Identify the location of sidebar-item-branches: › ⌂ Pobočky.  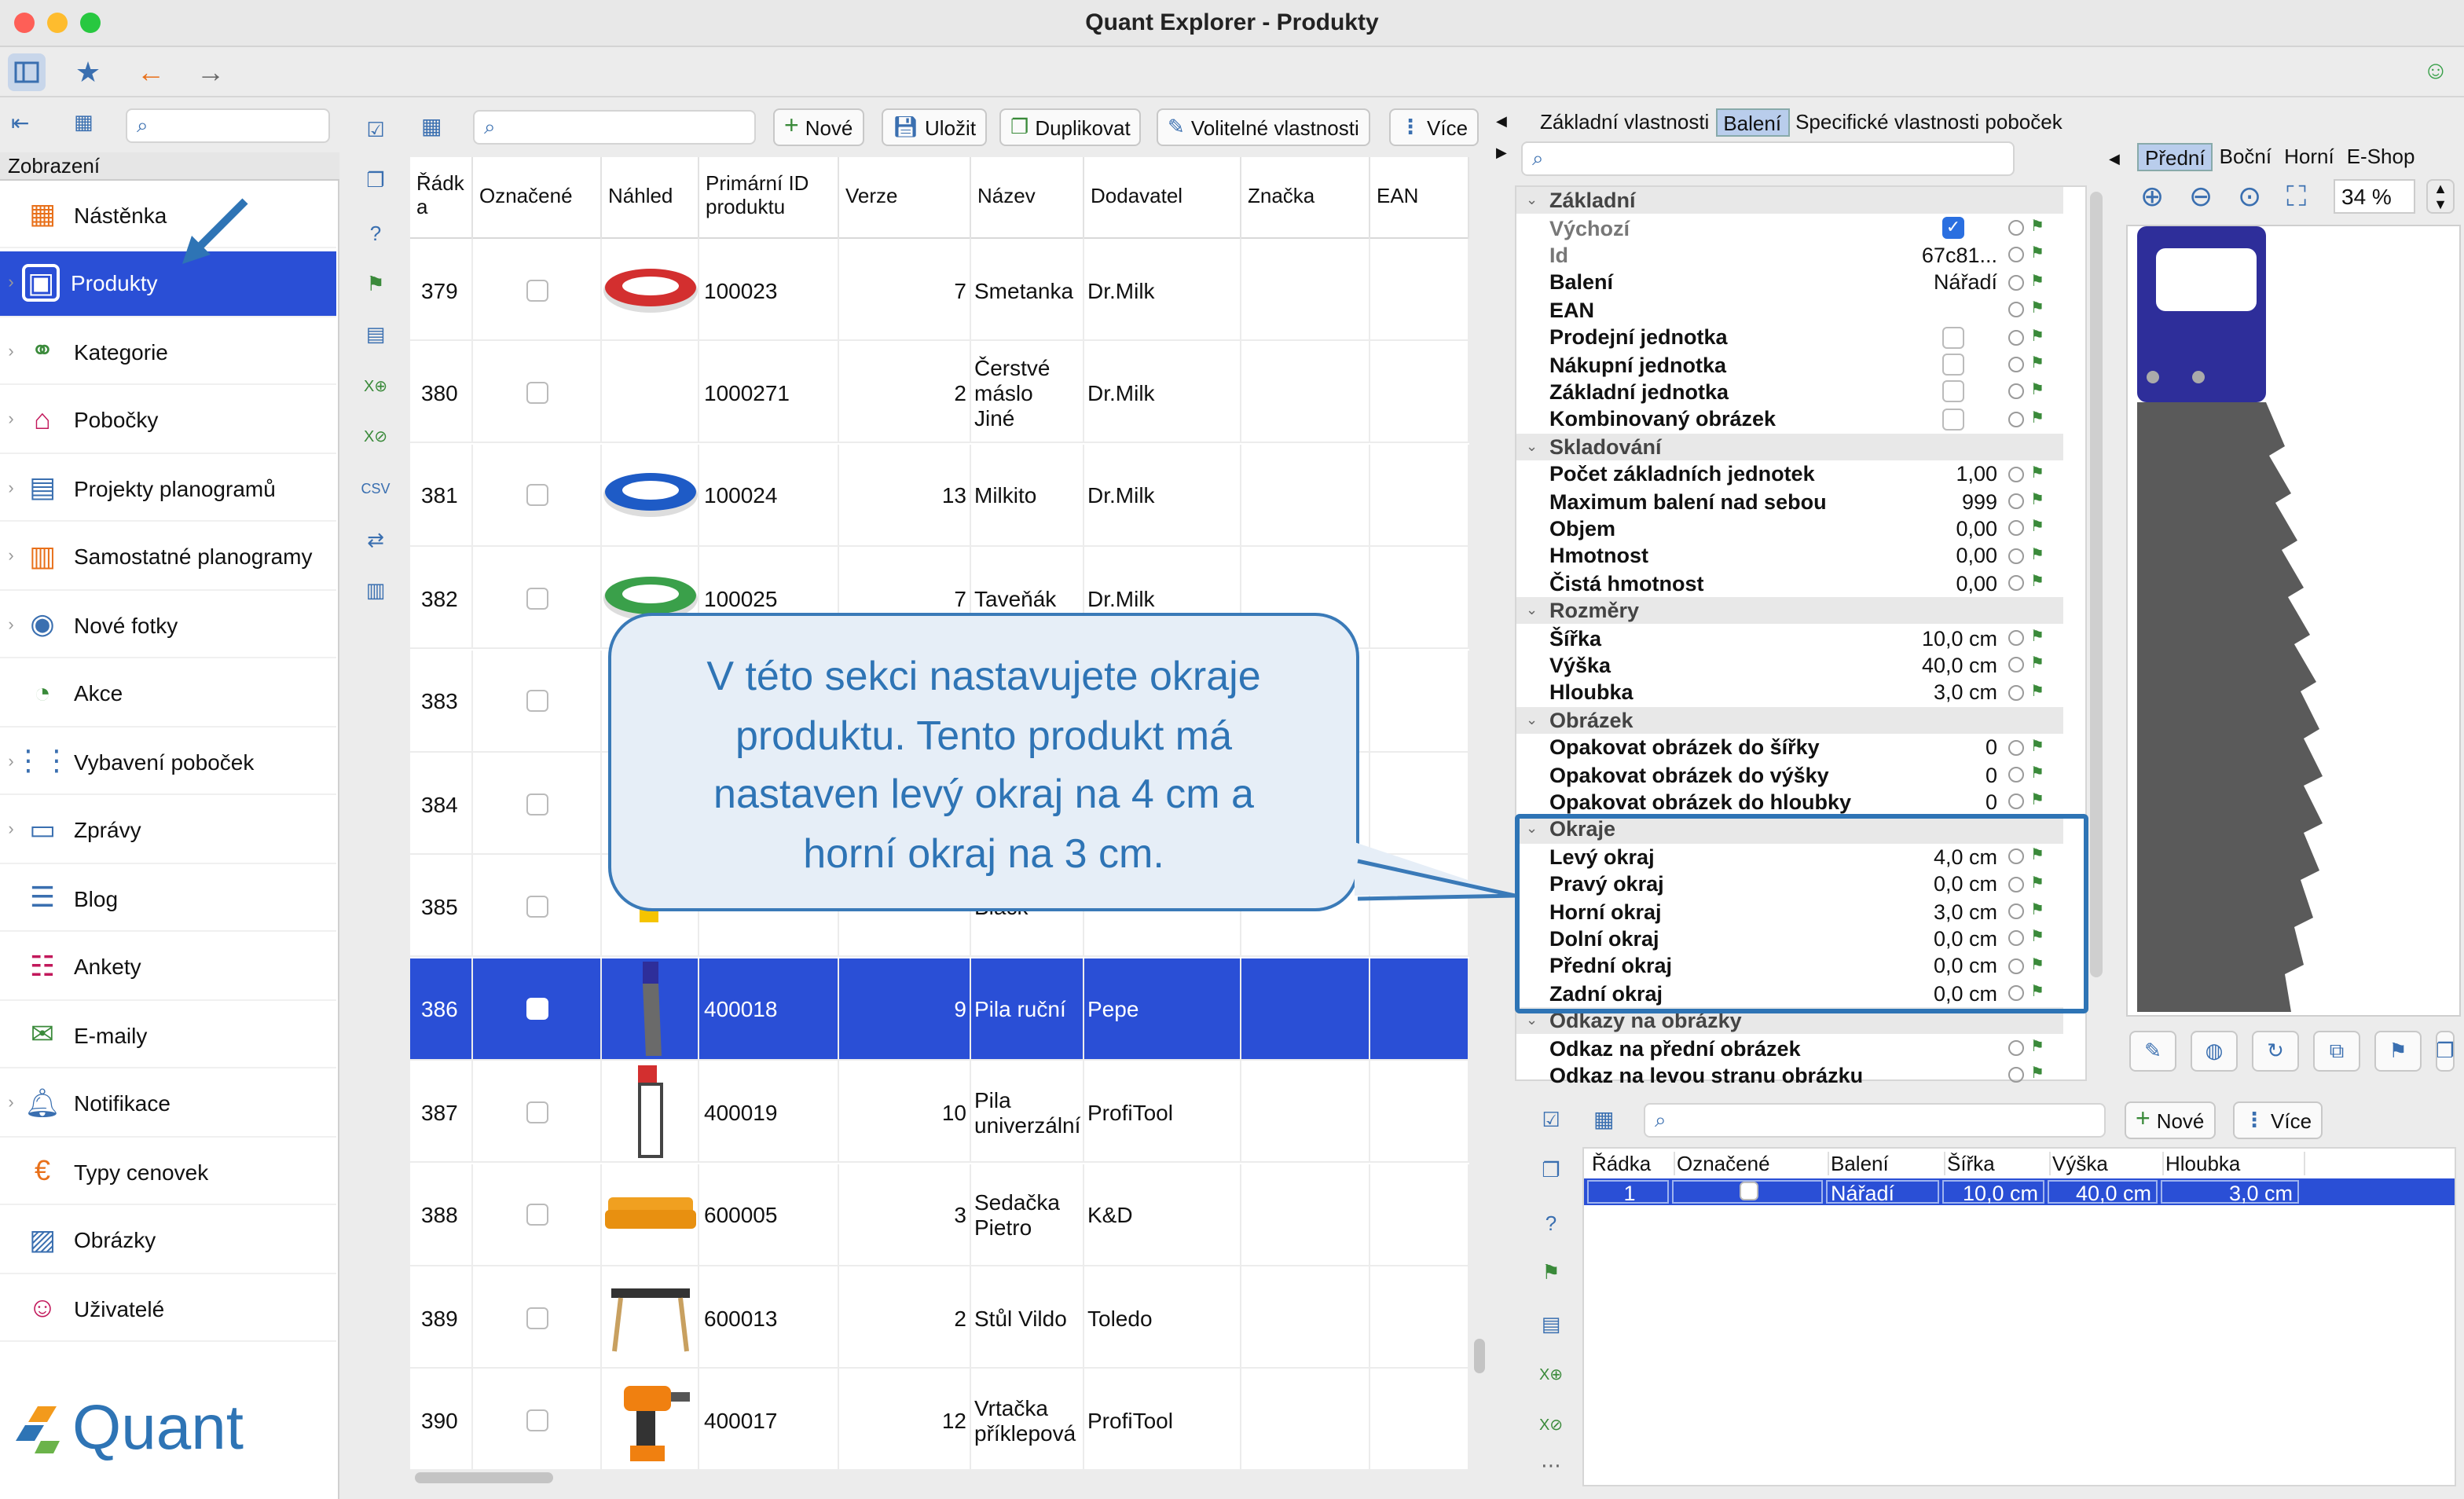
(168, 420).